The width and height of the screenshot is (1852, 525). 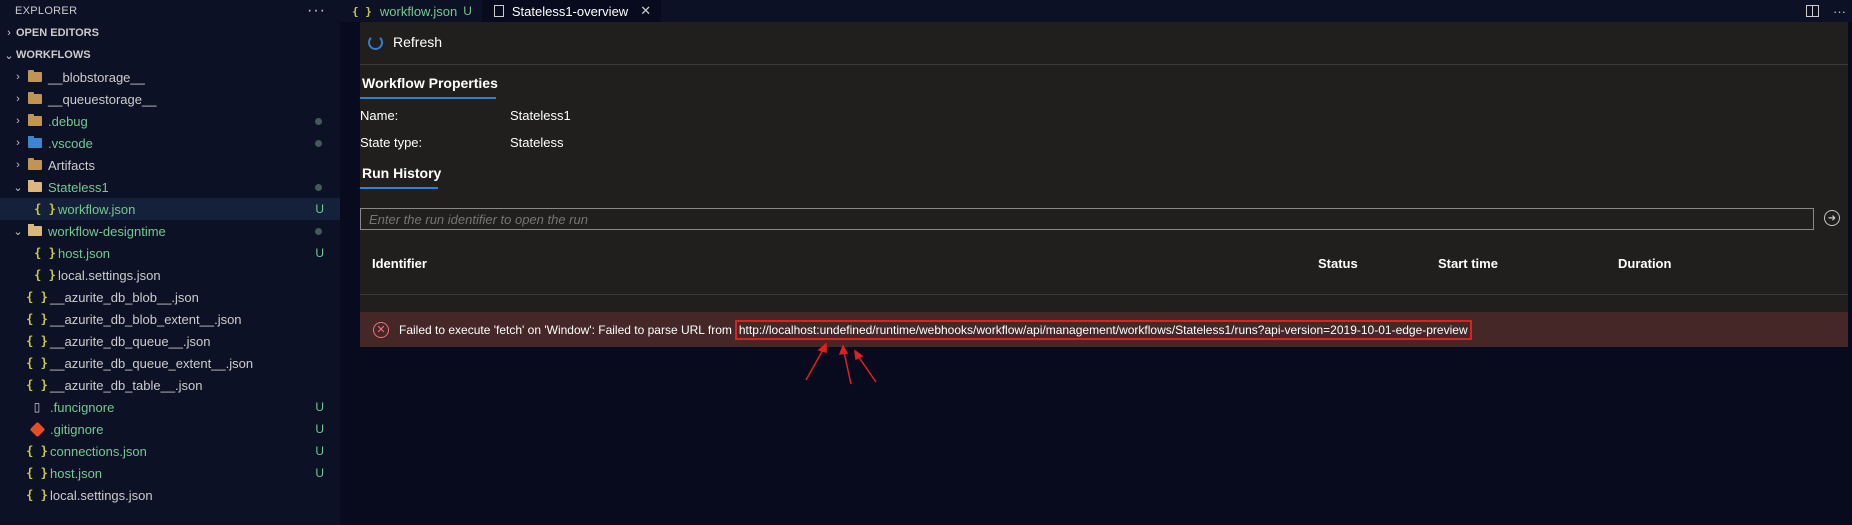 I want to click on error-icon: ✕, so click(x=381, y=329).